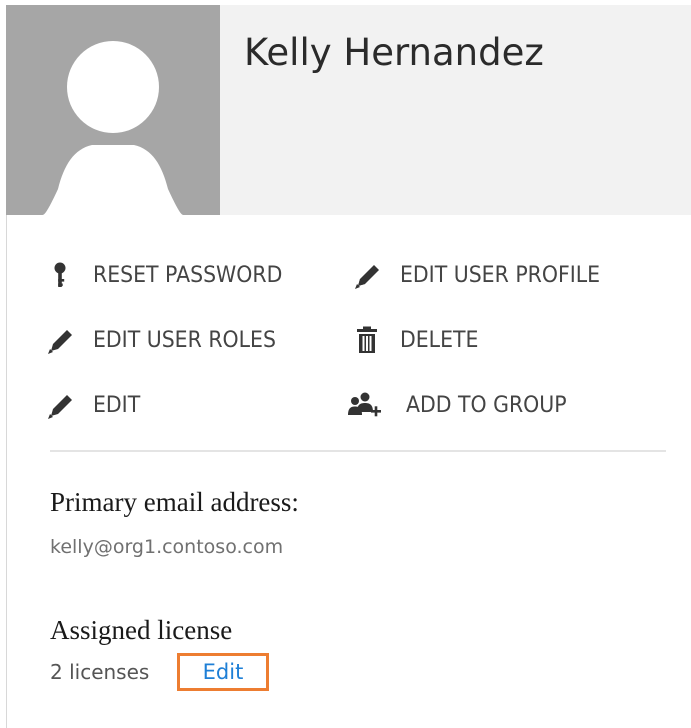 Image resolution: width=691 pixels, height=728 pixels. What do you see at coordinates (486, 405) in the screenshot?
I see `add-to-group-label: ADD TO GROUP` at bounding box center [486, 405].